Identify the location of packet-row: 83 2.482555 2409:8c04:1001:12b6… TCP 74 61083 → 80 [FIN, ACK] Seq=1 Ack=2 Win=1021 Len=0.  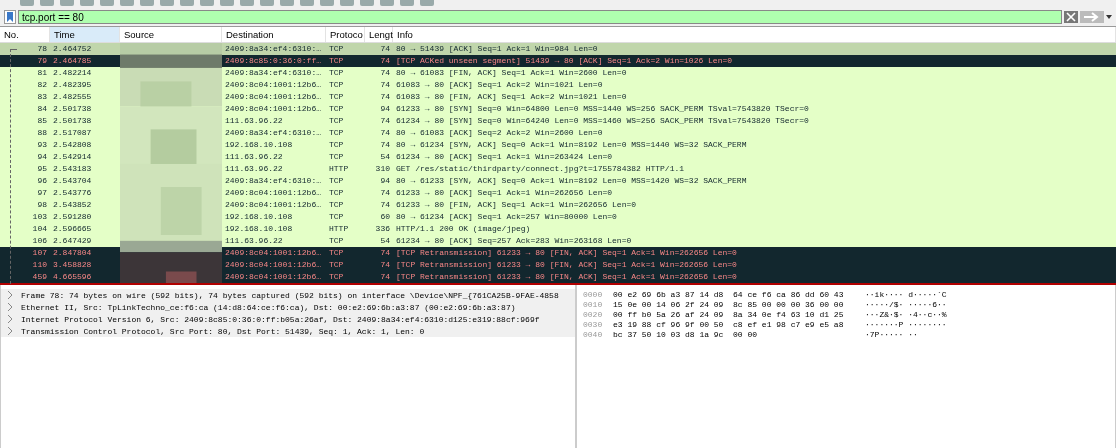
(558, 97).